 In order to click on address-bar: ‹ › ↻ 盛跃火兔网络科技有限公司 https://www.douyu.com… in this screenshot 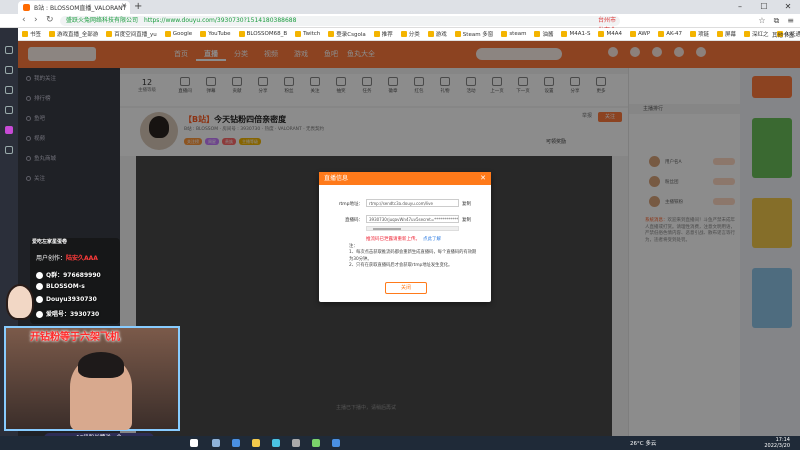, I will do `click(400, 34)`.